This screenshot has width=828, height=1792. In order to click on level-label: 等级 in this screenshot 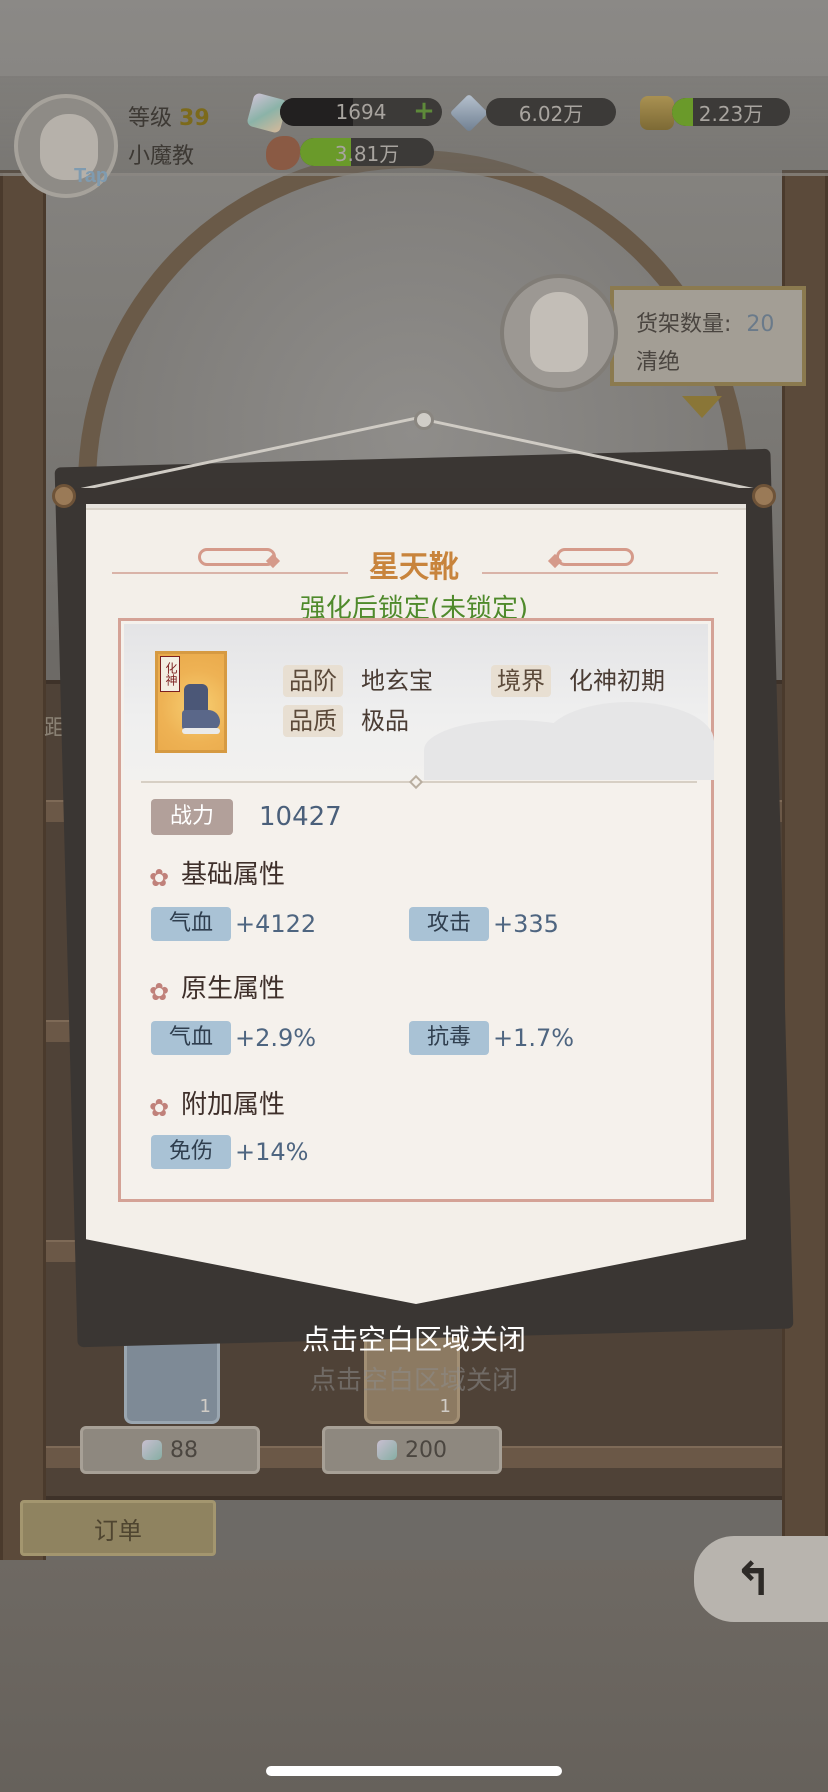, I will do `click(150, 118)`.